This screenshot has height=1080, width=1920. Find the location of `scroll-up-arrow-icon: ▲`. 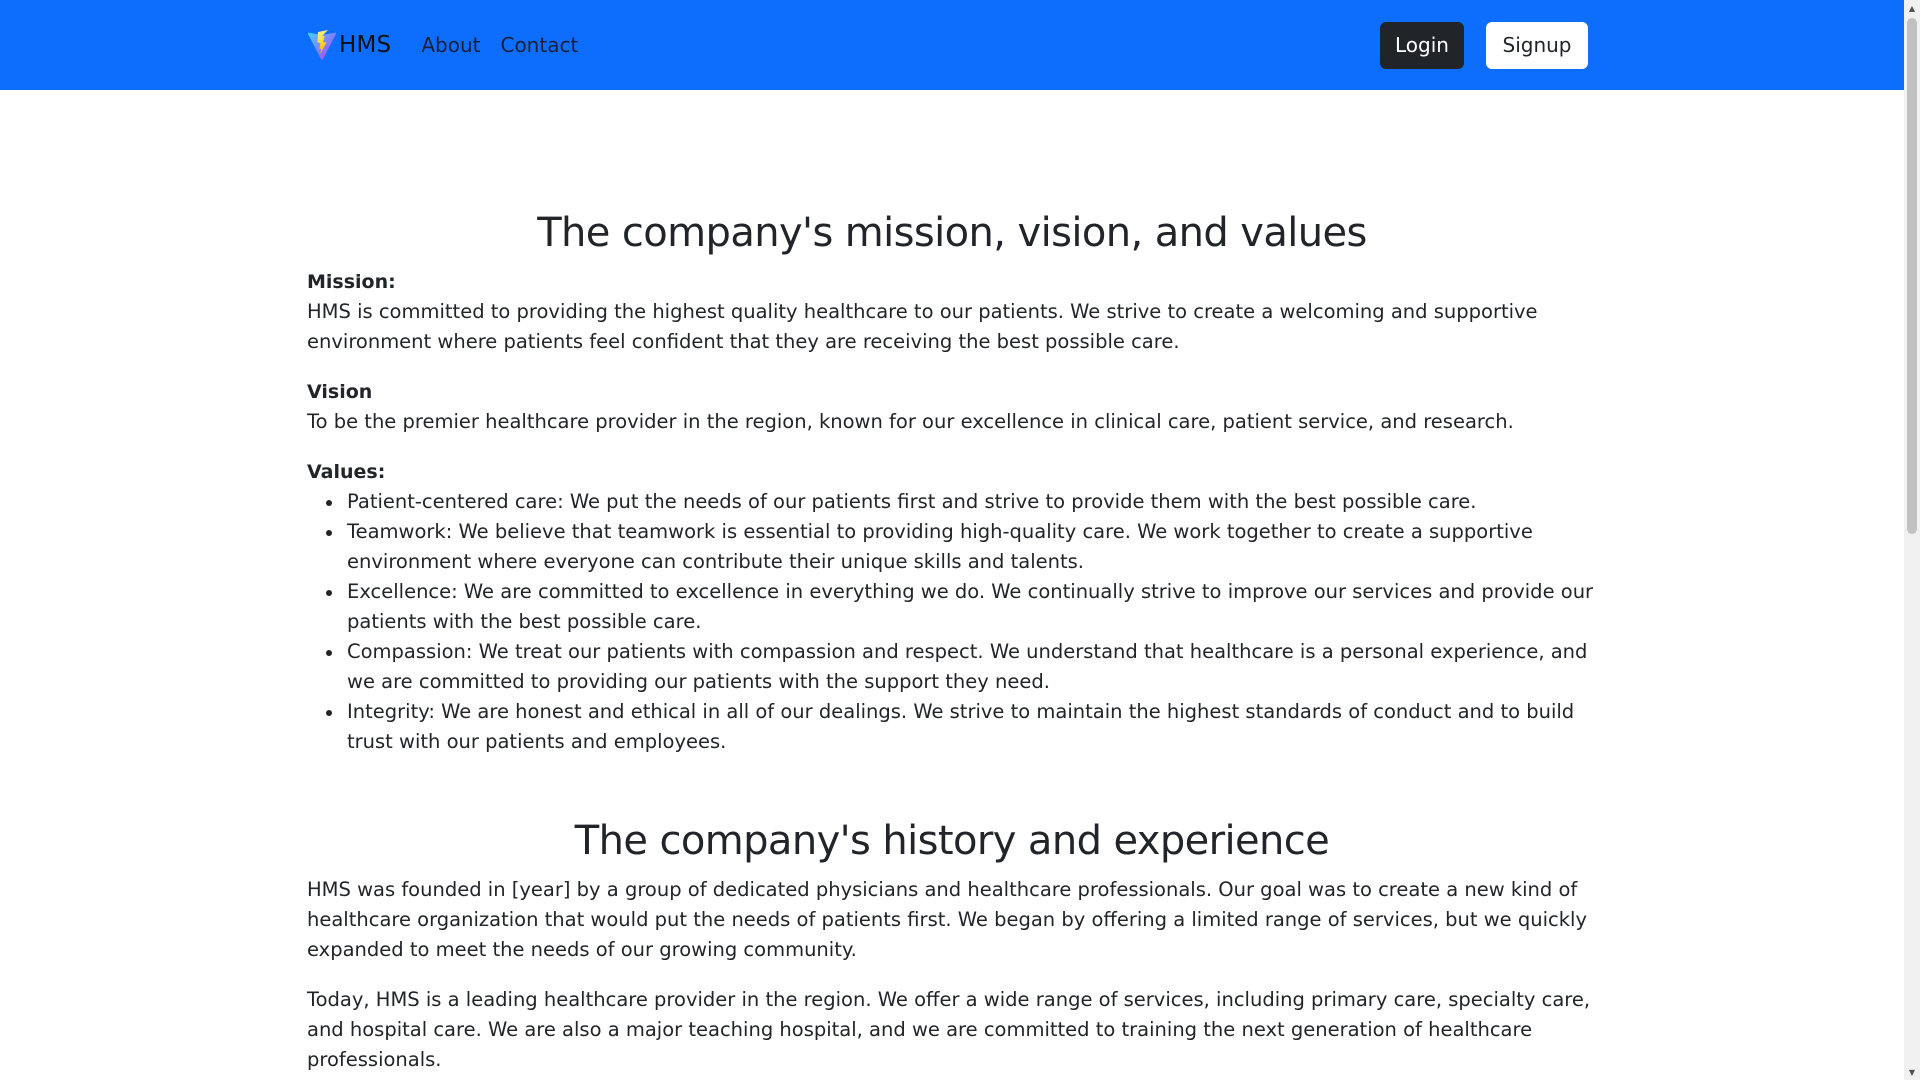

scroll-up-arrow-icon: ▲ is located at coordinates (1912, 8).